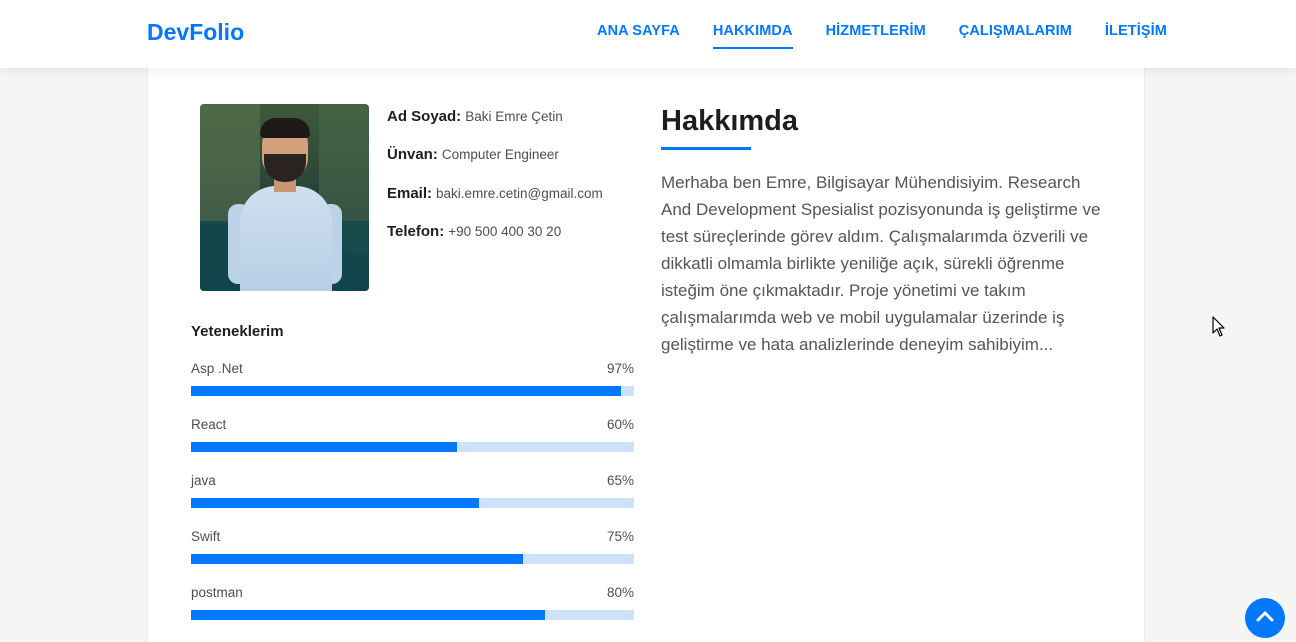 The height and width of the screenshot is (642, 1296). I want to click on skill-percent: 75%, so click(620, 536).